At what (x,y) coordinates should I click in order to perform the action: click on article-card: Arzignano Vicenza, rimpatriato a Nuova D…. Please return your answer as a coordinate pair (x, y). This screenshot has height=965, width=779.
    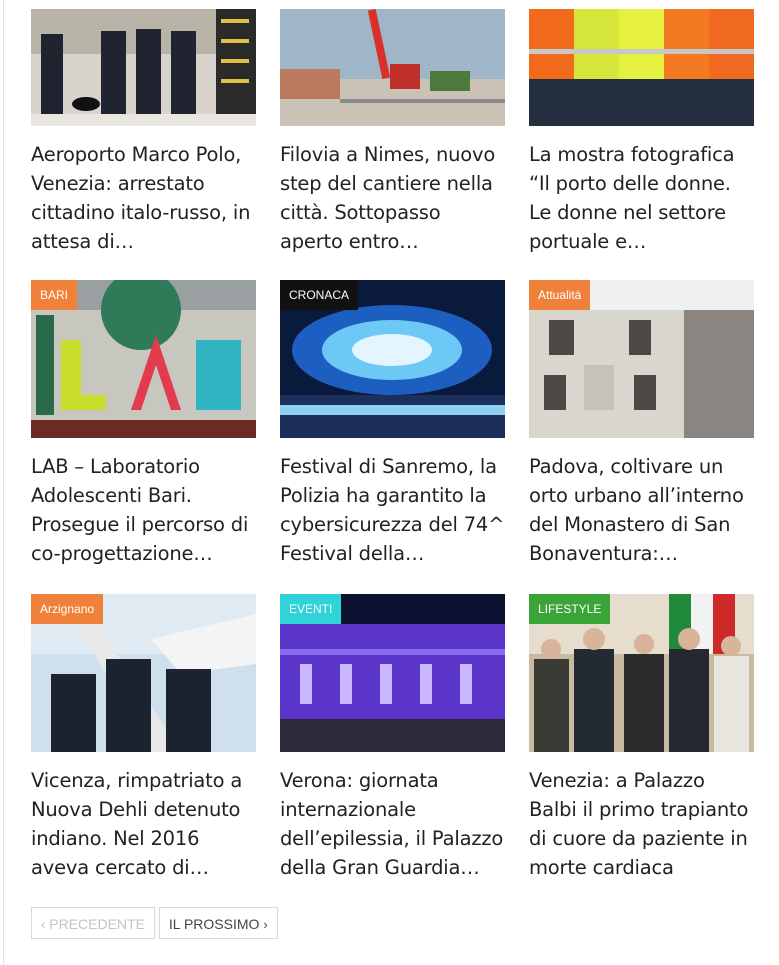
    Looking at the image, I should click on (143, 738).